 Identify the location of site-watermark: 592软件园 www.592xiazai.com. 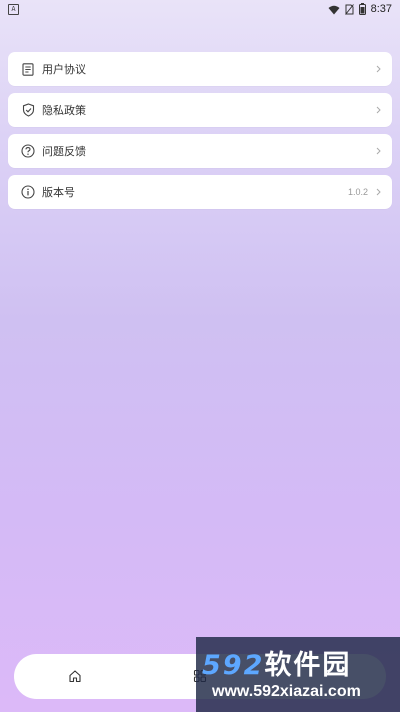
(298, 674).